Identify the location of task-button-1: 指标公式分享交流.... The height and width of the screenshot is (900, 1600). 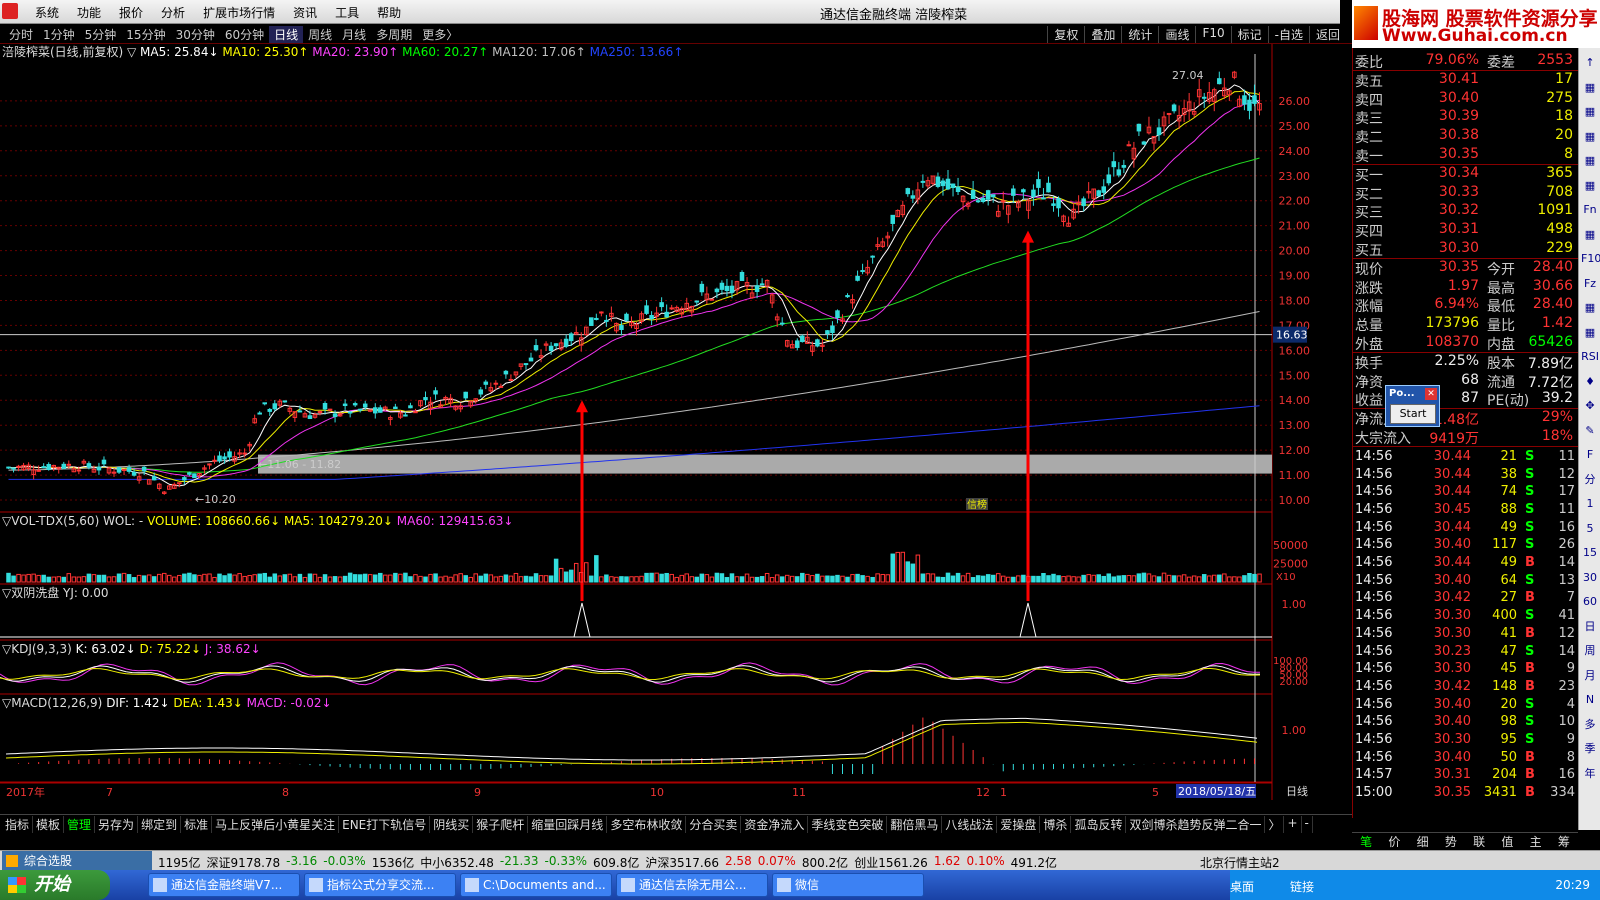
(380, 885).